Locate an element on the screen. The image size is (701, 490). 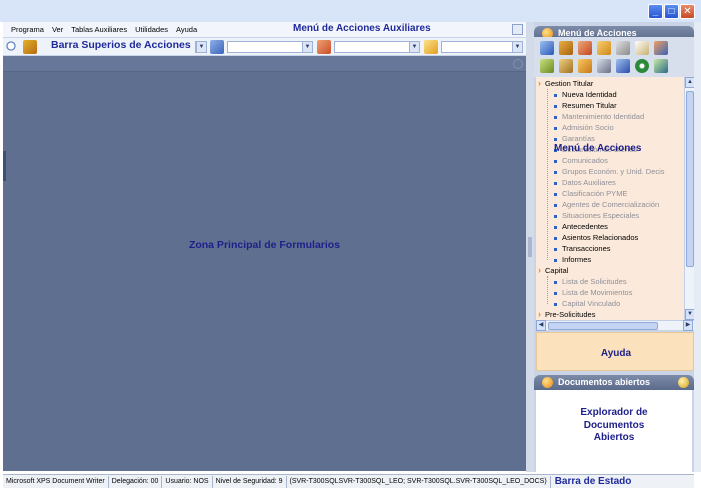
tree-item-label: Capital is located at coordinates (557, 270).